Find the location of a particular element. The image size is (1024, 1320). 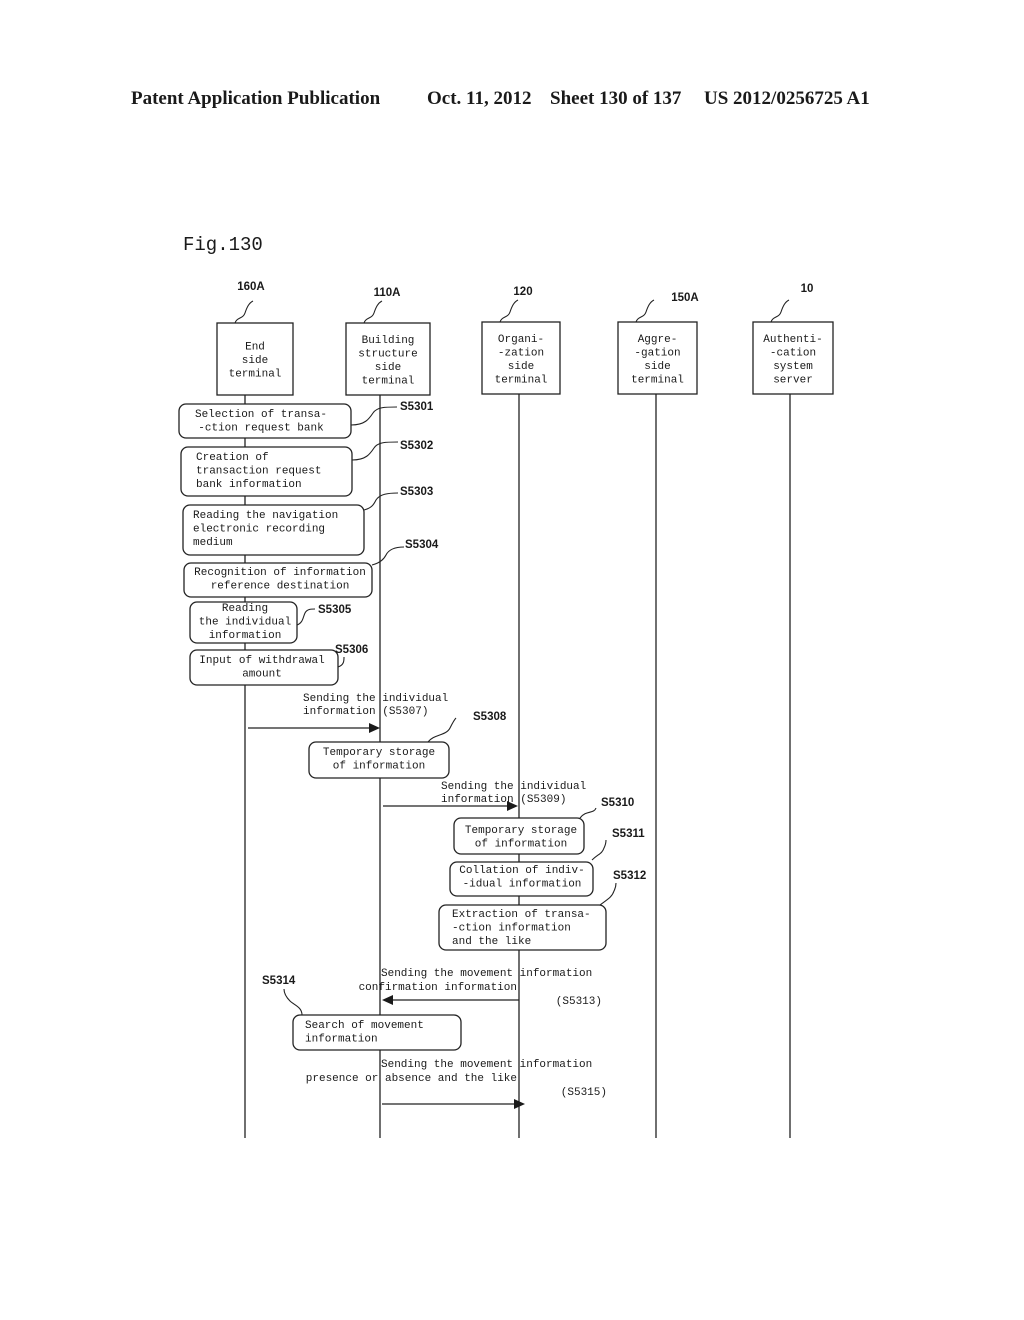

message-label: (S5313) is located at coordinates (579, 1002).